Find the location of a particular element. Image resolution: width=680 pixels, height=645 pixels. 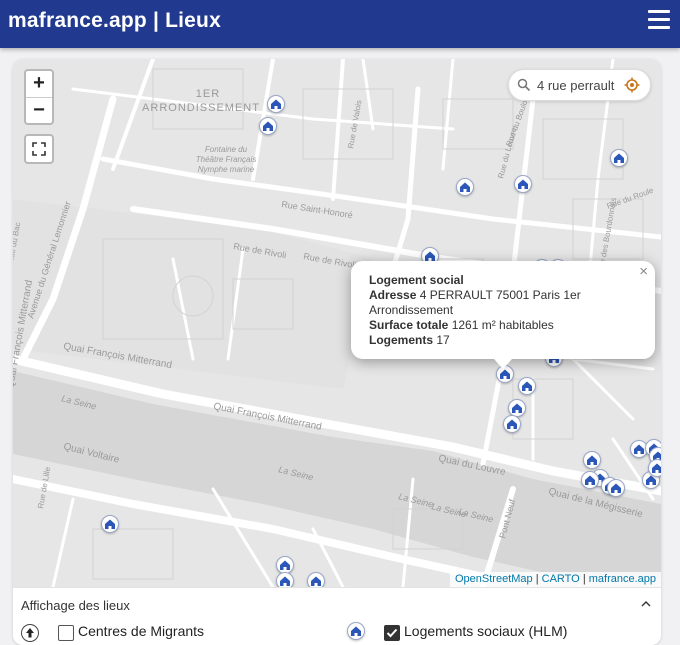

search-icon is located at coordinates (524, 85).